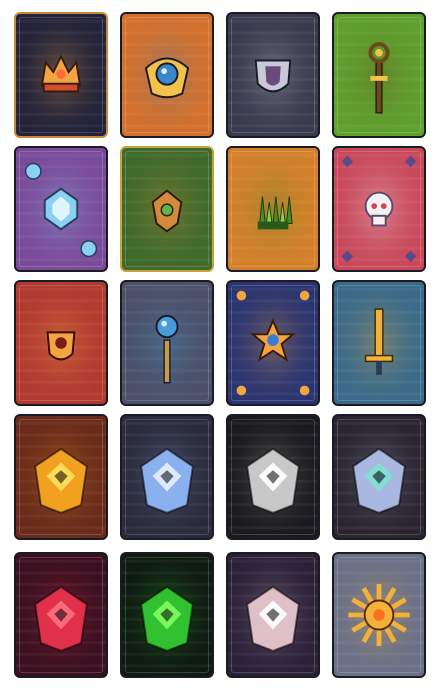 This screenshot has height=690, width=440. I want to click on card-steel-staff, so click(167, 343).